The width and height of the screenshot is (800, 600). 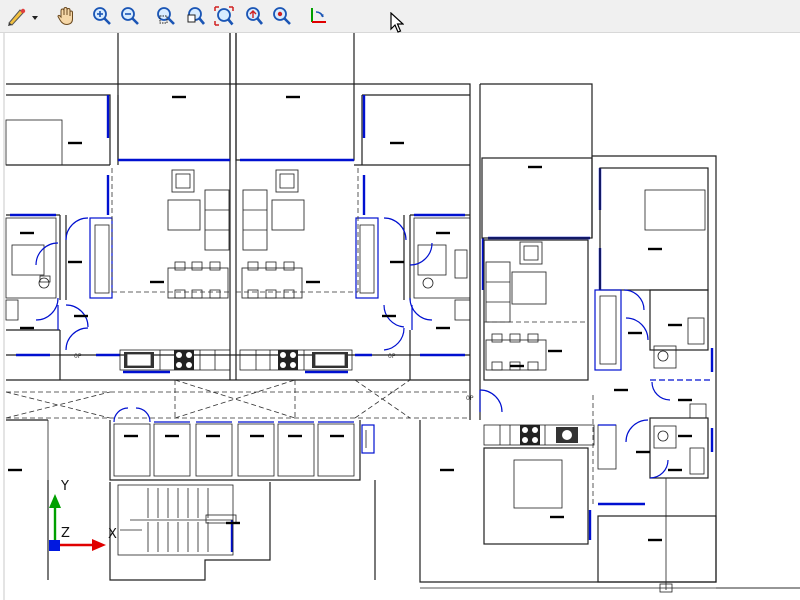 What do you see at coordinates (397, 22) in the screenshot?
I see `mouse-pointer-icon` at bounding box center [397, 22].